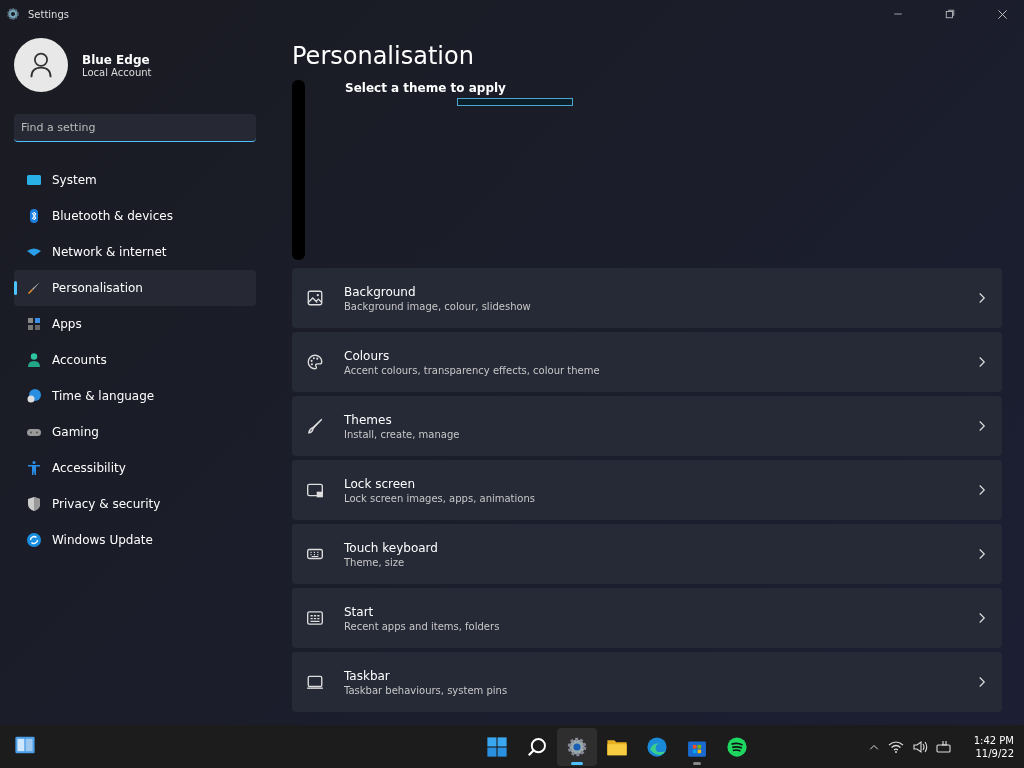 This screenshot has height=768, width=1024. What do you see at coordinates (647, 682) in the screenshot?
I see `settings-card: Taskbar Taskbar behaviours, system pins` at bounding box center [647, 682].